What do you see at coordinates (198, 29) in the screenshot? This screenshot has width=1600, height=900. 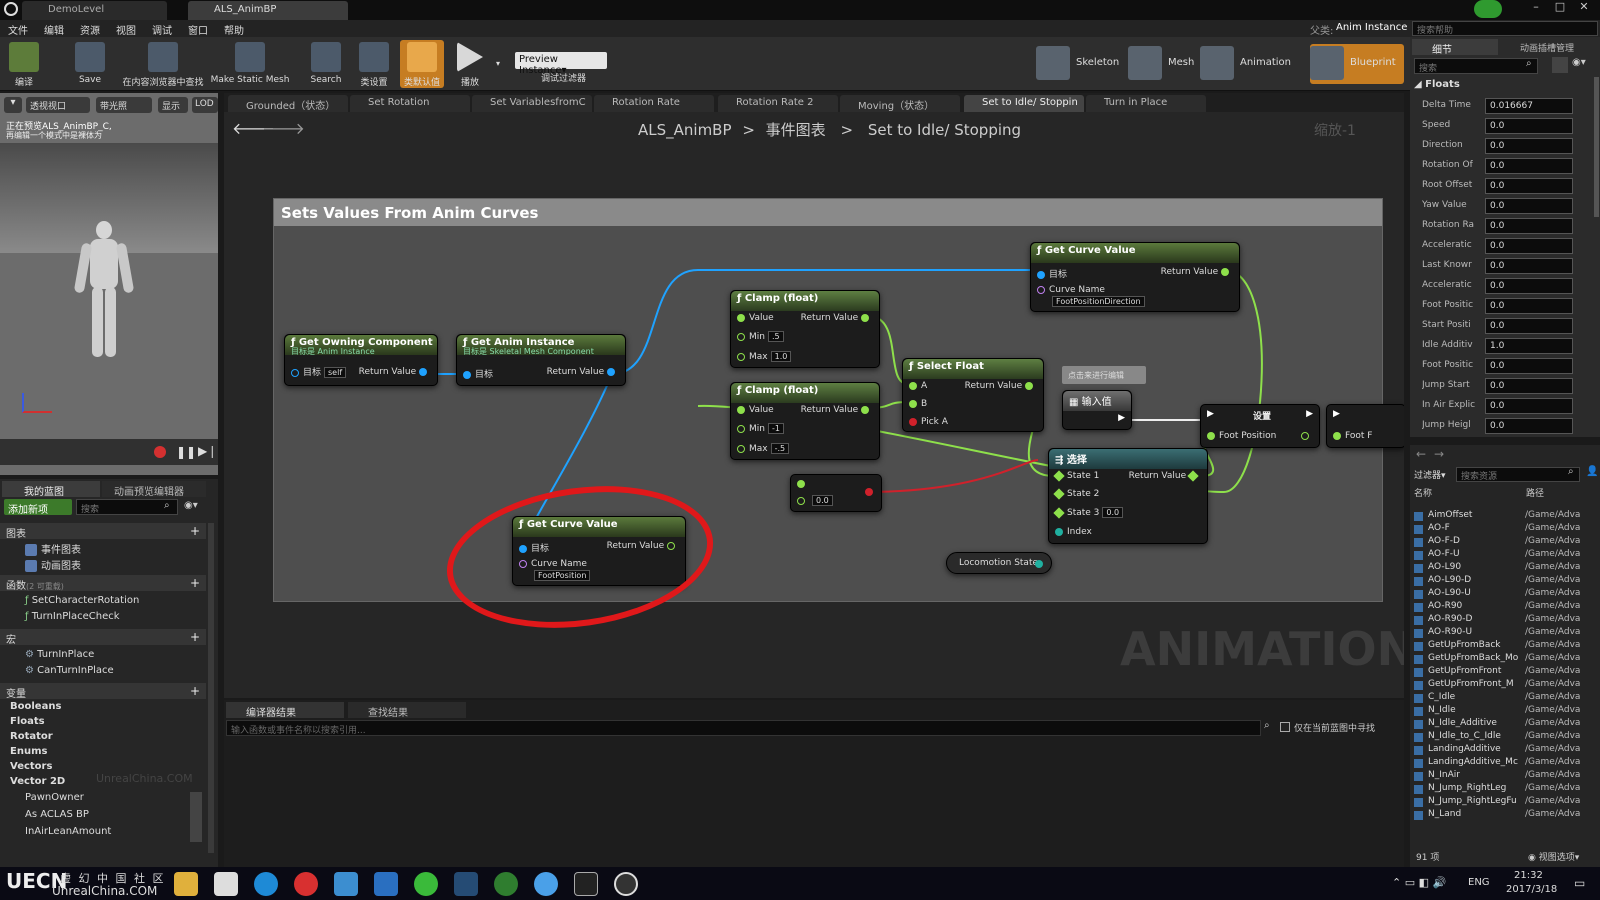 I see `menu-window: 窗口` at bounding box center [198, 29].